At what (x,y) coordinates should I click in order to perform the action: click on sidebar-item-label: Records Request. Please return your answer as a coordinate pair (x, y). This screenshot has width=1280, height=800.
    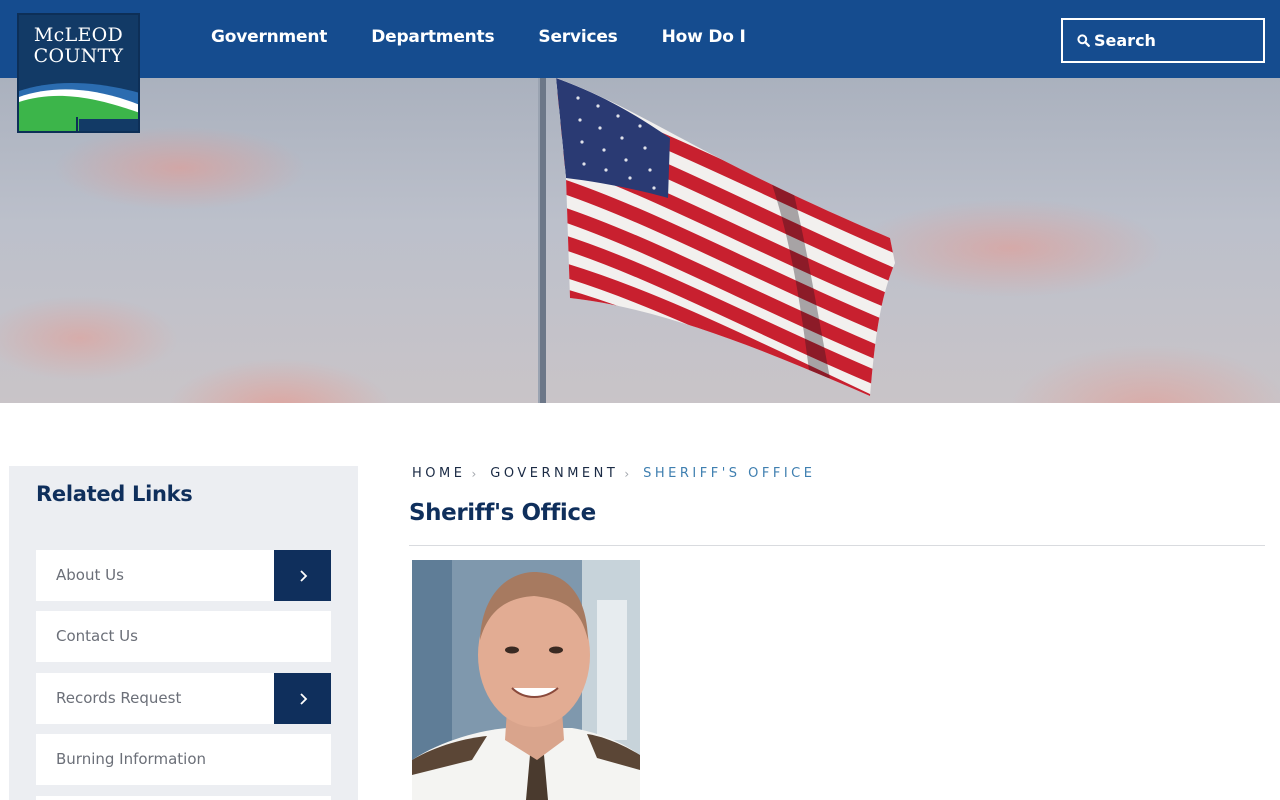
    Looking at the image, I should click on (119, 698).